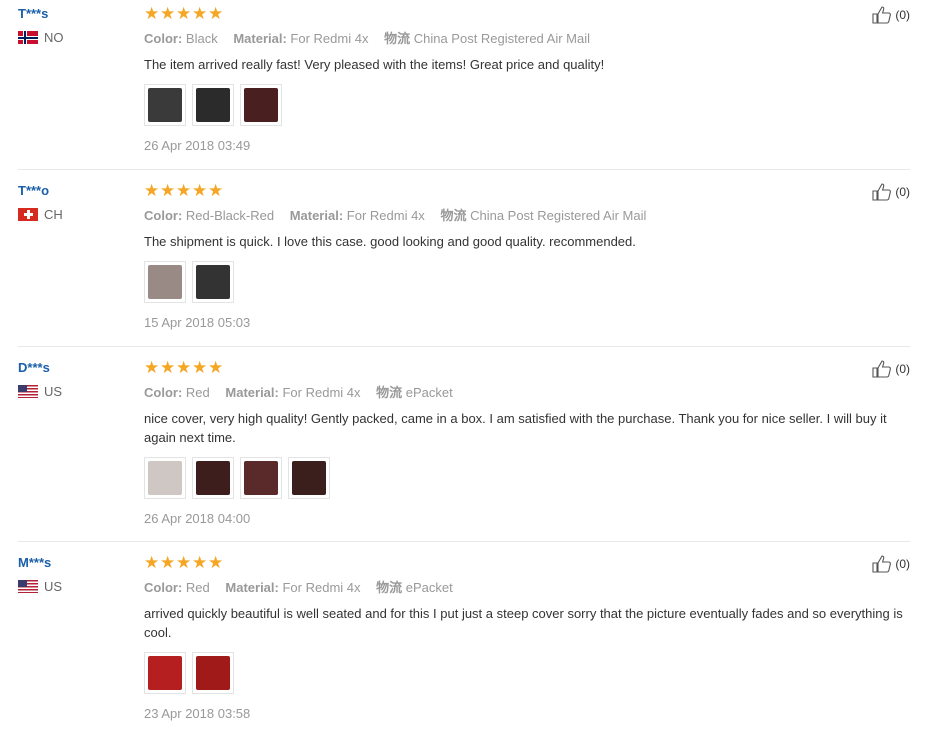 This screenshot has height=731, width=942. I want to click on reviewer-name: M***s, so click(34, 562).